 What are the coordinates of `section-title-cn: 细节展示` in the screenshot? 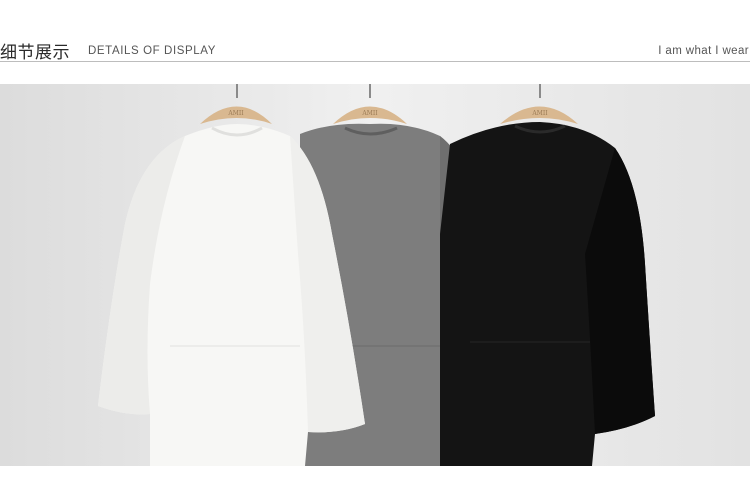 It's located at (35, 53).